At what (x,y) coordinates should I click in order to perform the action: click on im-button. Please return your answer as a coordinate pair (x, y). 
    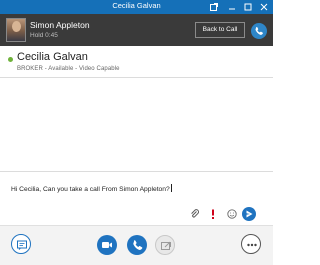
    Looking at the image, I should click on (21, 244).